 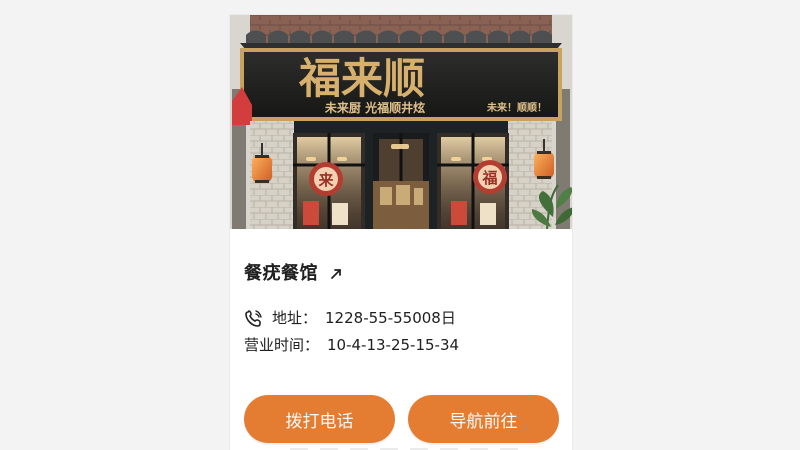 What do you see at coordinates (393, 345) in the screenshot?
I see `hours-value: 10-4-13-25-15-34` at bounding box center [393, 345].